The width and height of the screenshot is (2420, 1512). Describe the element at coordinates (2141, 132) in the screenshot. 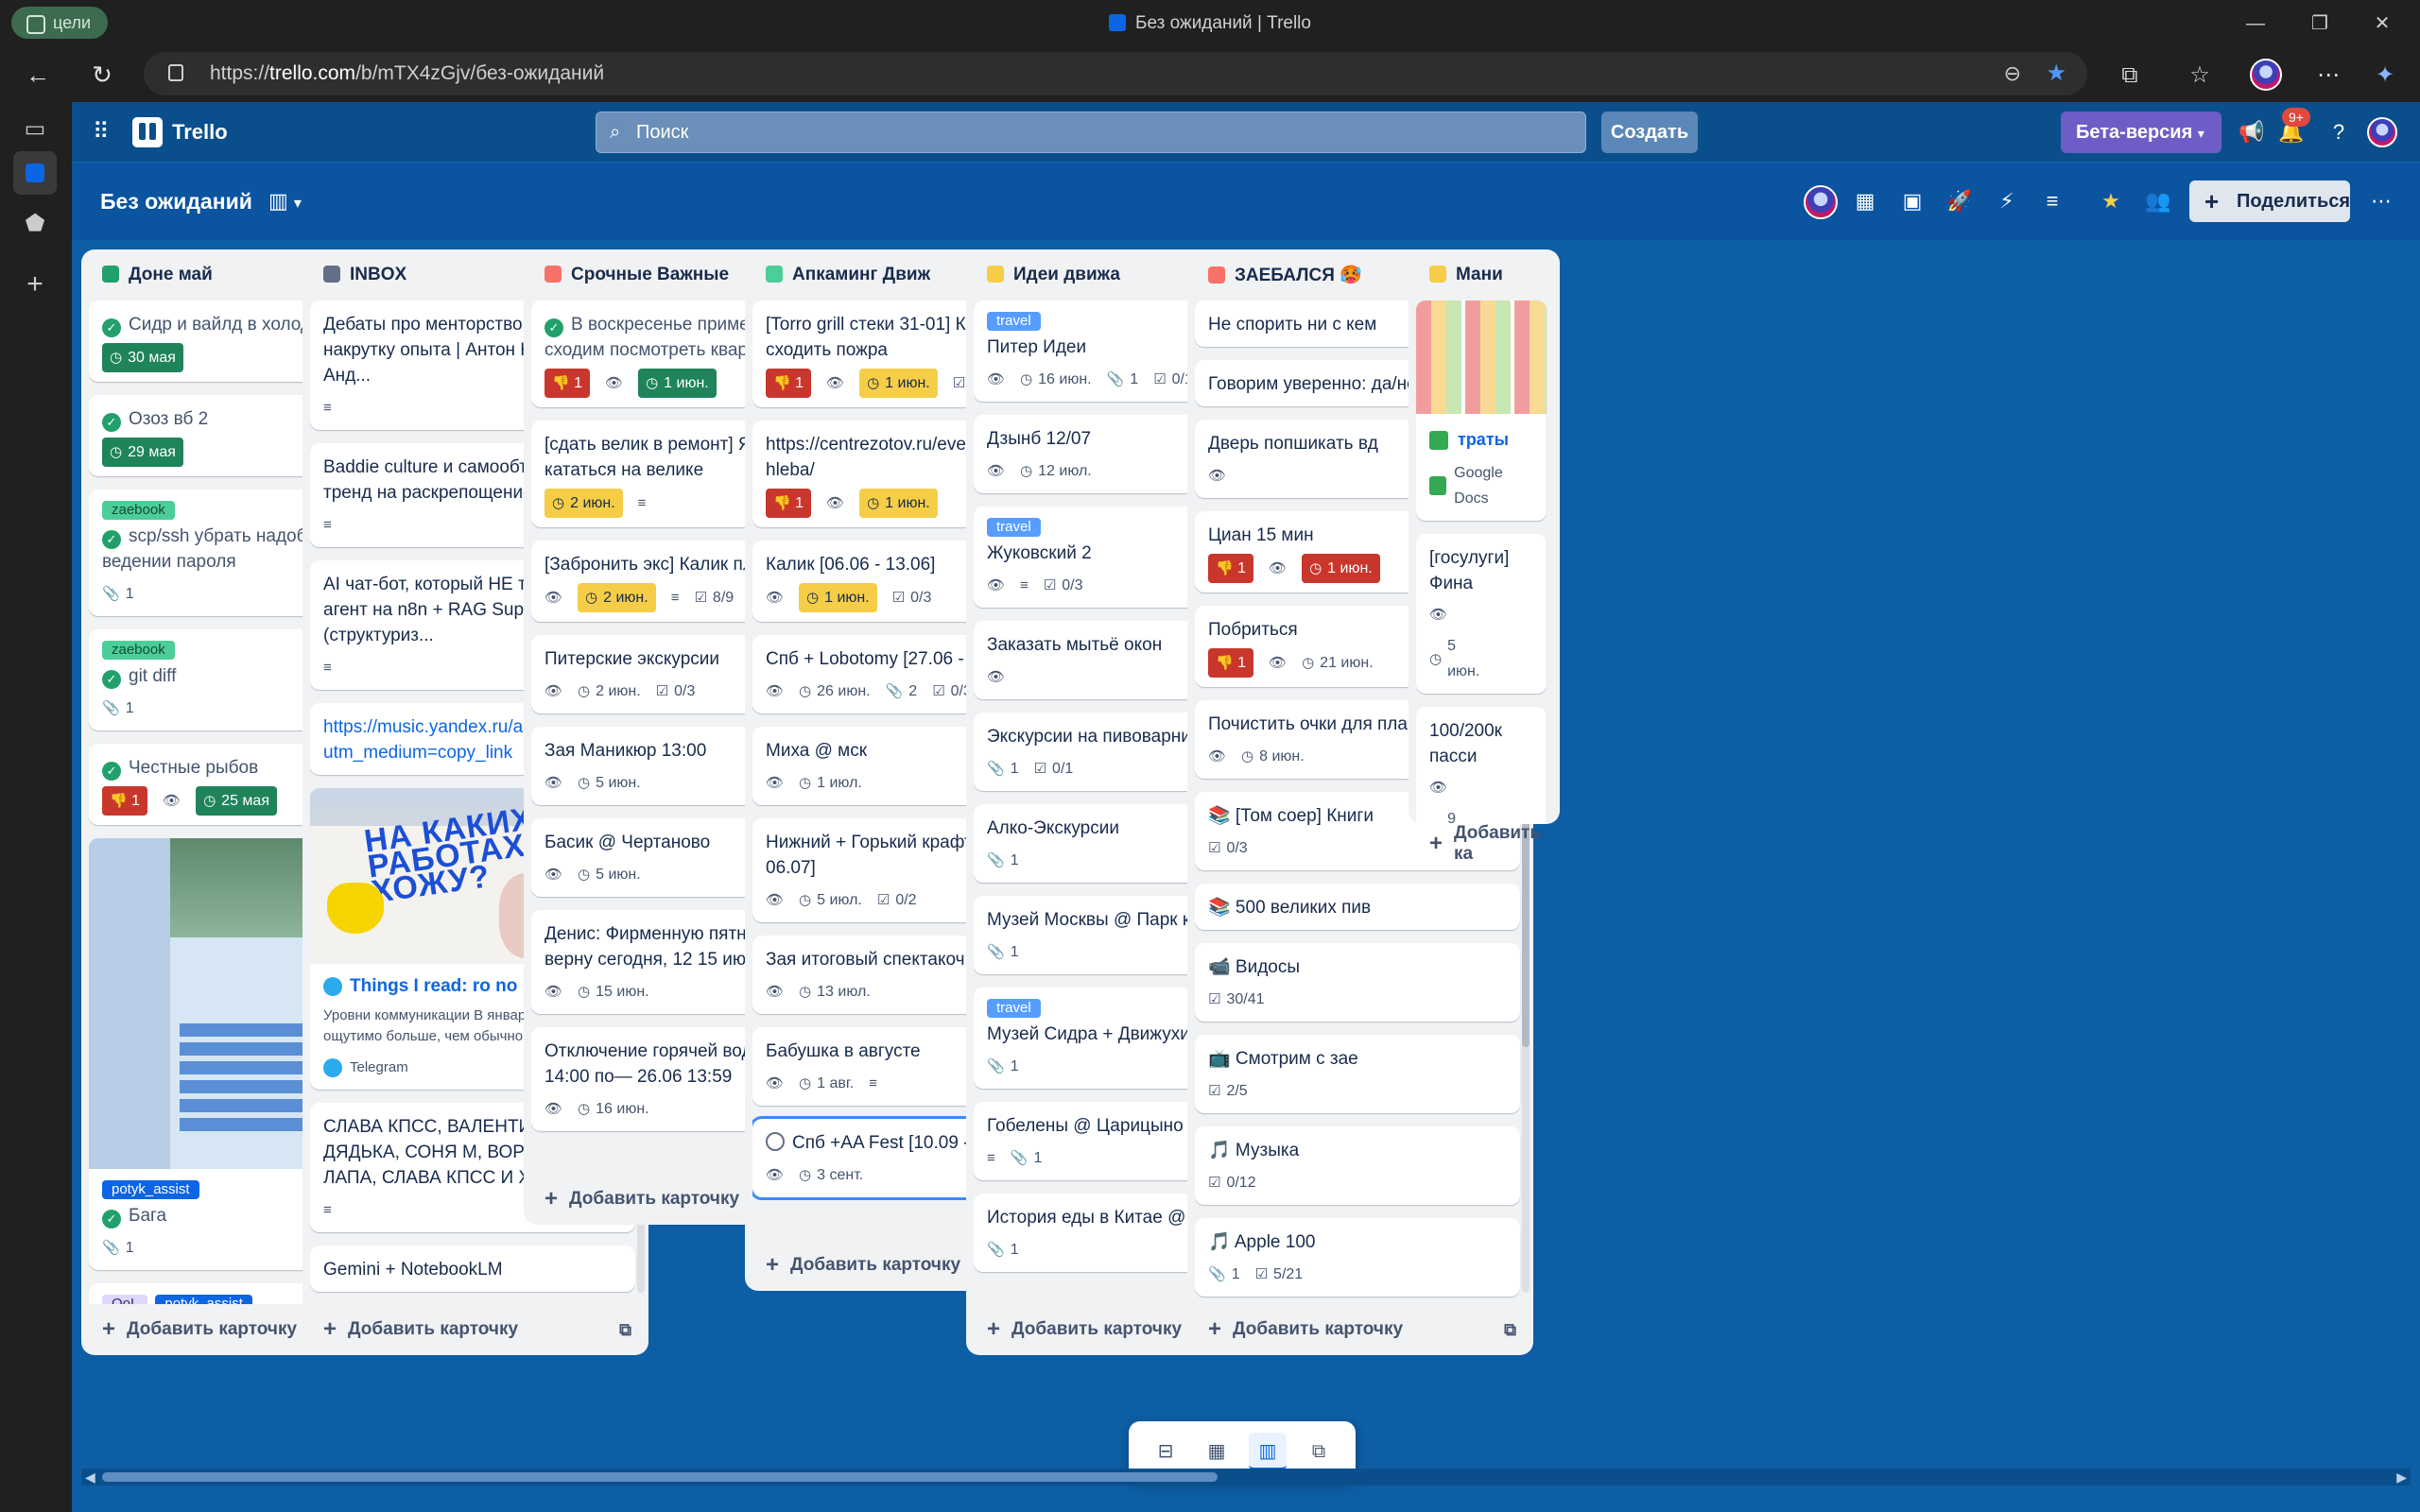

I see `beta-button: Бета-версия ▾` at that location.